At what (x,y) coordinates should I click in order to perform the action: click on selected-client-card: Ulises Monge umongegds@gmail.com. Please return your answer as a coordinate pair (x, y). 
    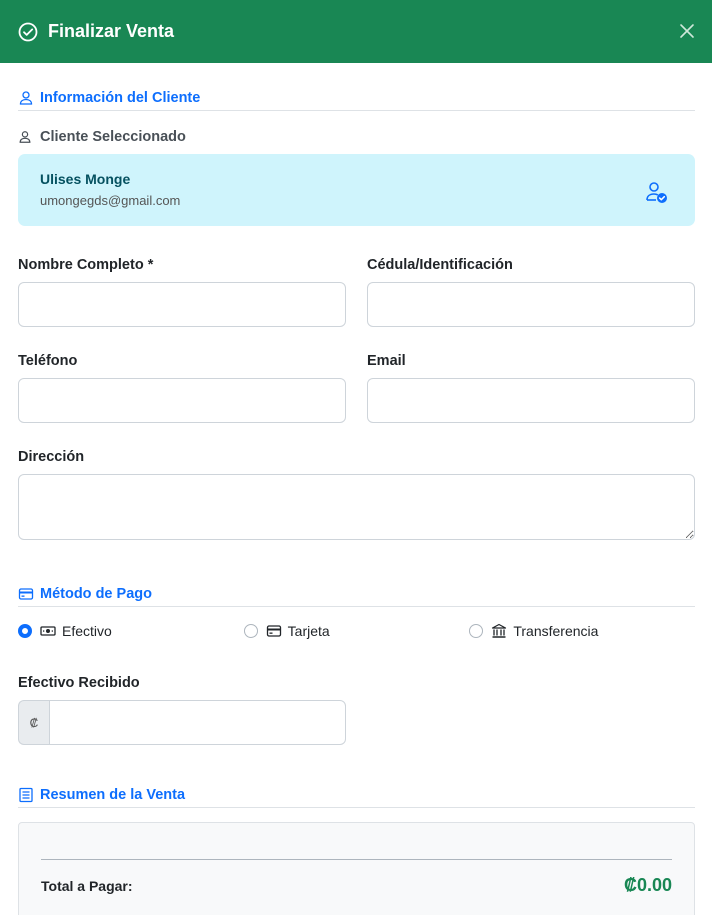
    Looking at the image, I should click on (356, 190).